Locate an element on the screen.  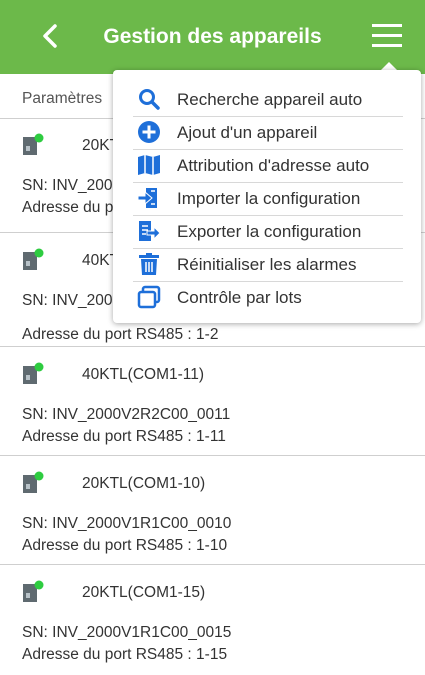
menu-item-label: Exporter la configuration is located at coordinates (269, 231).